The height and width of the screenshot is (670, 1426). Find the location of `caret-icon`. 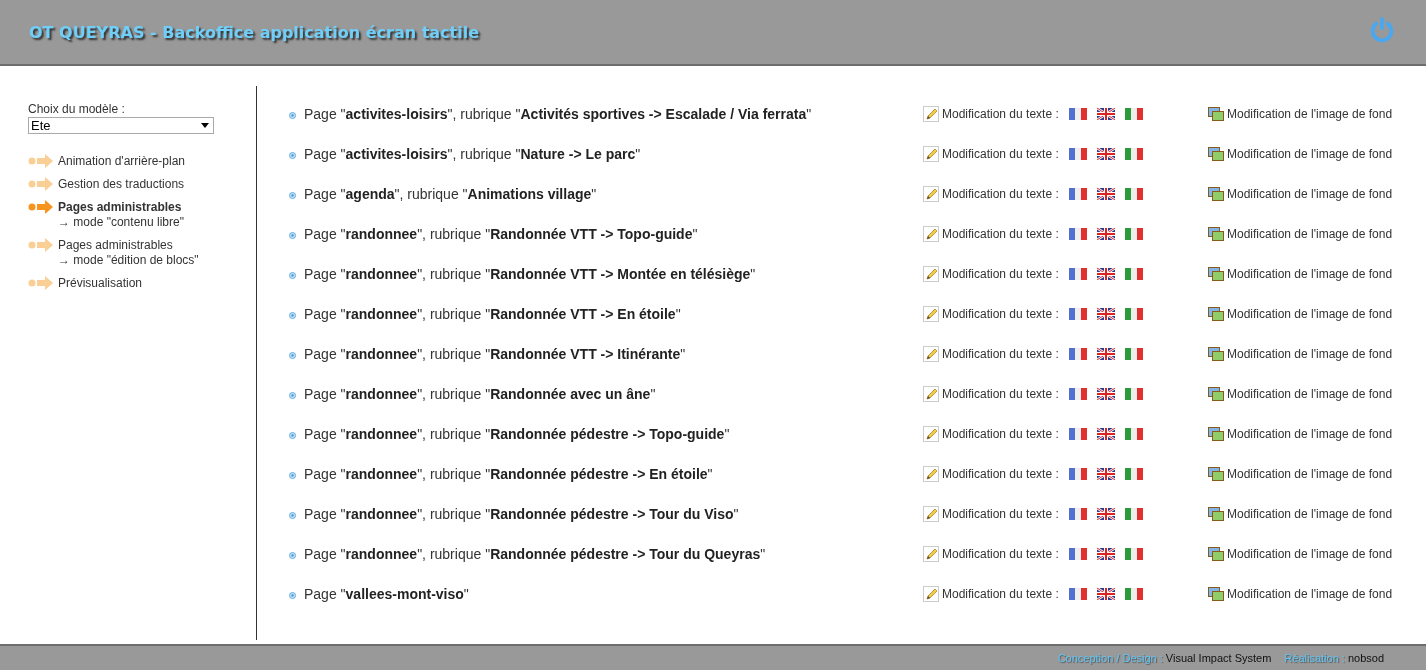

caret-icon is located at coordinates (205, 125).